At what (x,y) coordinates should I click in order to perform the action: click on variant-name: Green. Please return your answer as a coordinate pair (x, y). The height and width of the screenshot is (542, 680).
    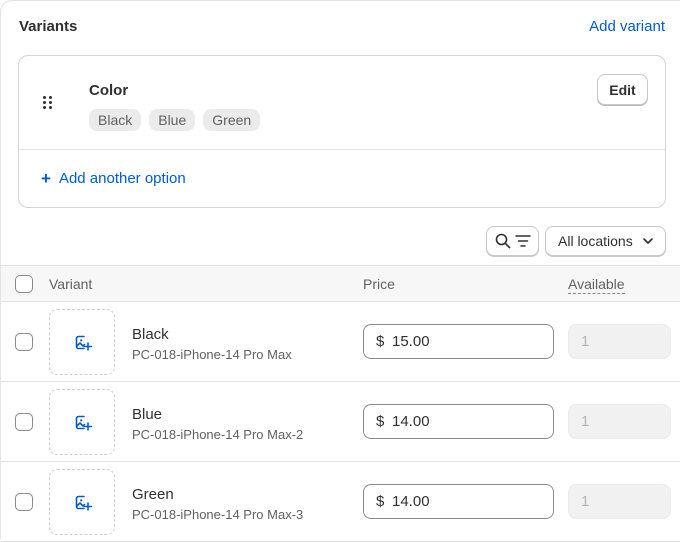
    Looking at the image, I should click on (153, 494).